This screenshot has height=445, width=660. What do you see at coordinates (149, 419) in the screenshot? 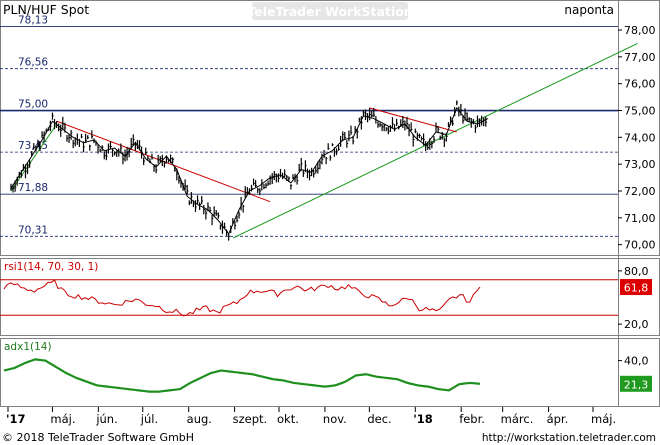
I see `x-tick-label: júl.` at bounding box center [149, 419].